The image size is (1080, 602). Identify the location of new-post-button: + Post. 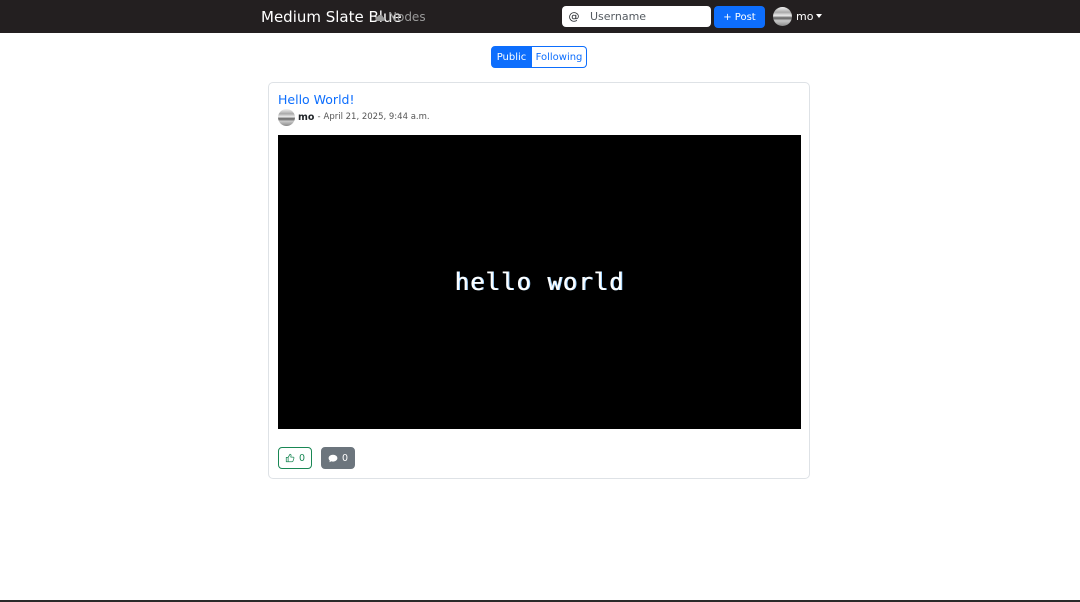
(739, 17).